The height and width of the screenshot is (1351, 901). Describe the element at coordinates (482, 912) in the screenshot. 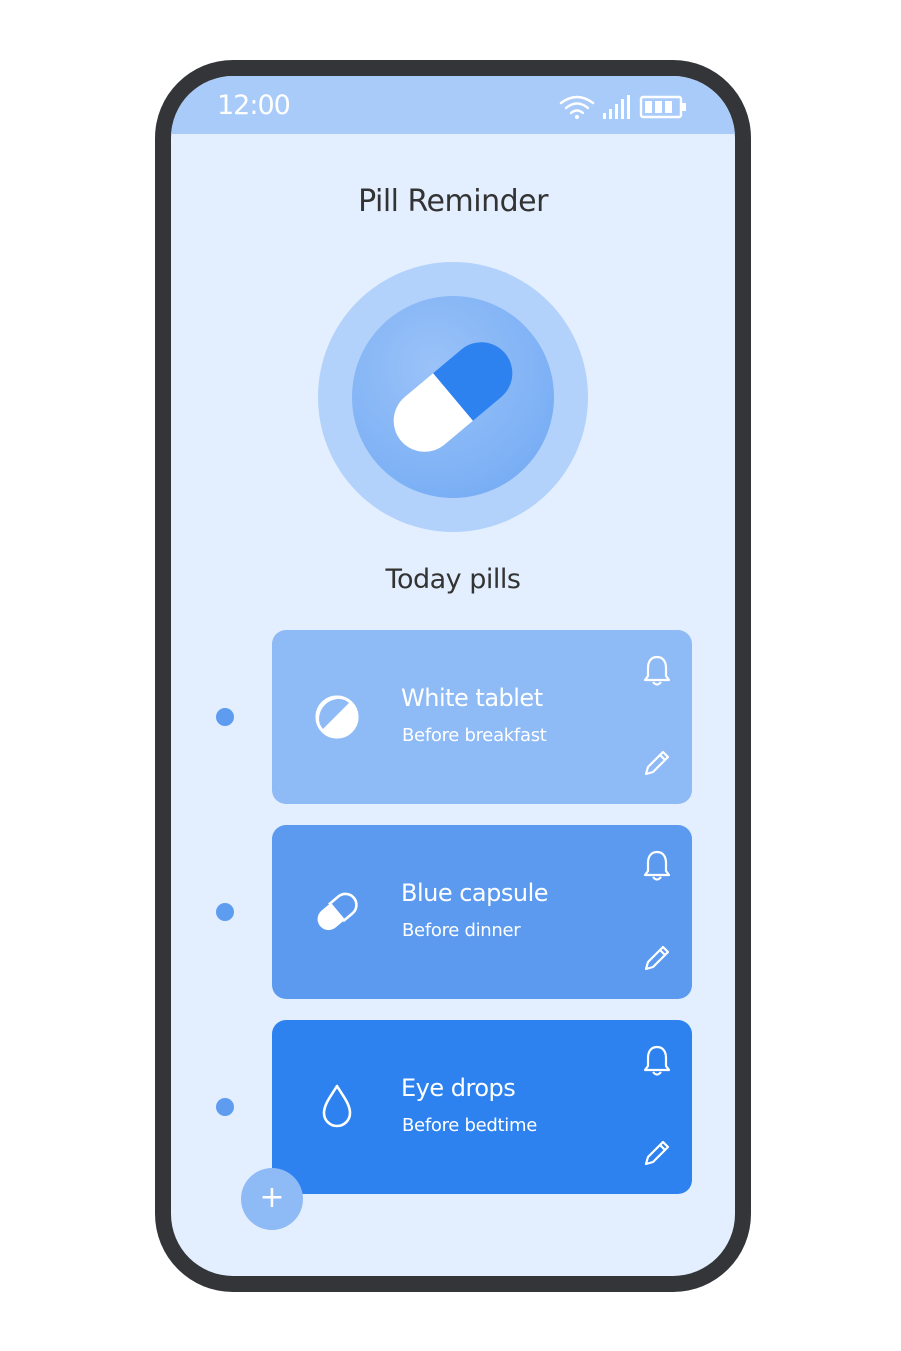

I see `pill-card: Blue capsule Before dinner` at that location.